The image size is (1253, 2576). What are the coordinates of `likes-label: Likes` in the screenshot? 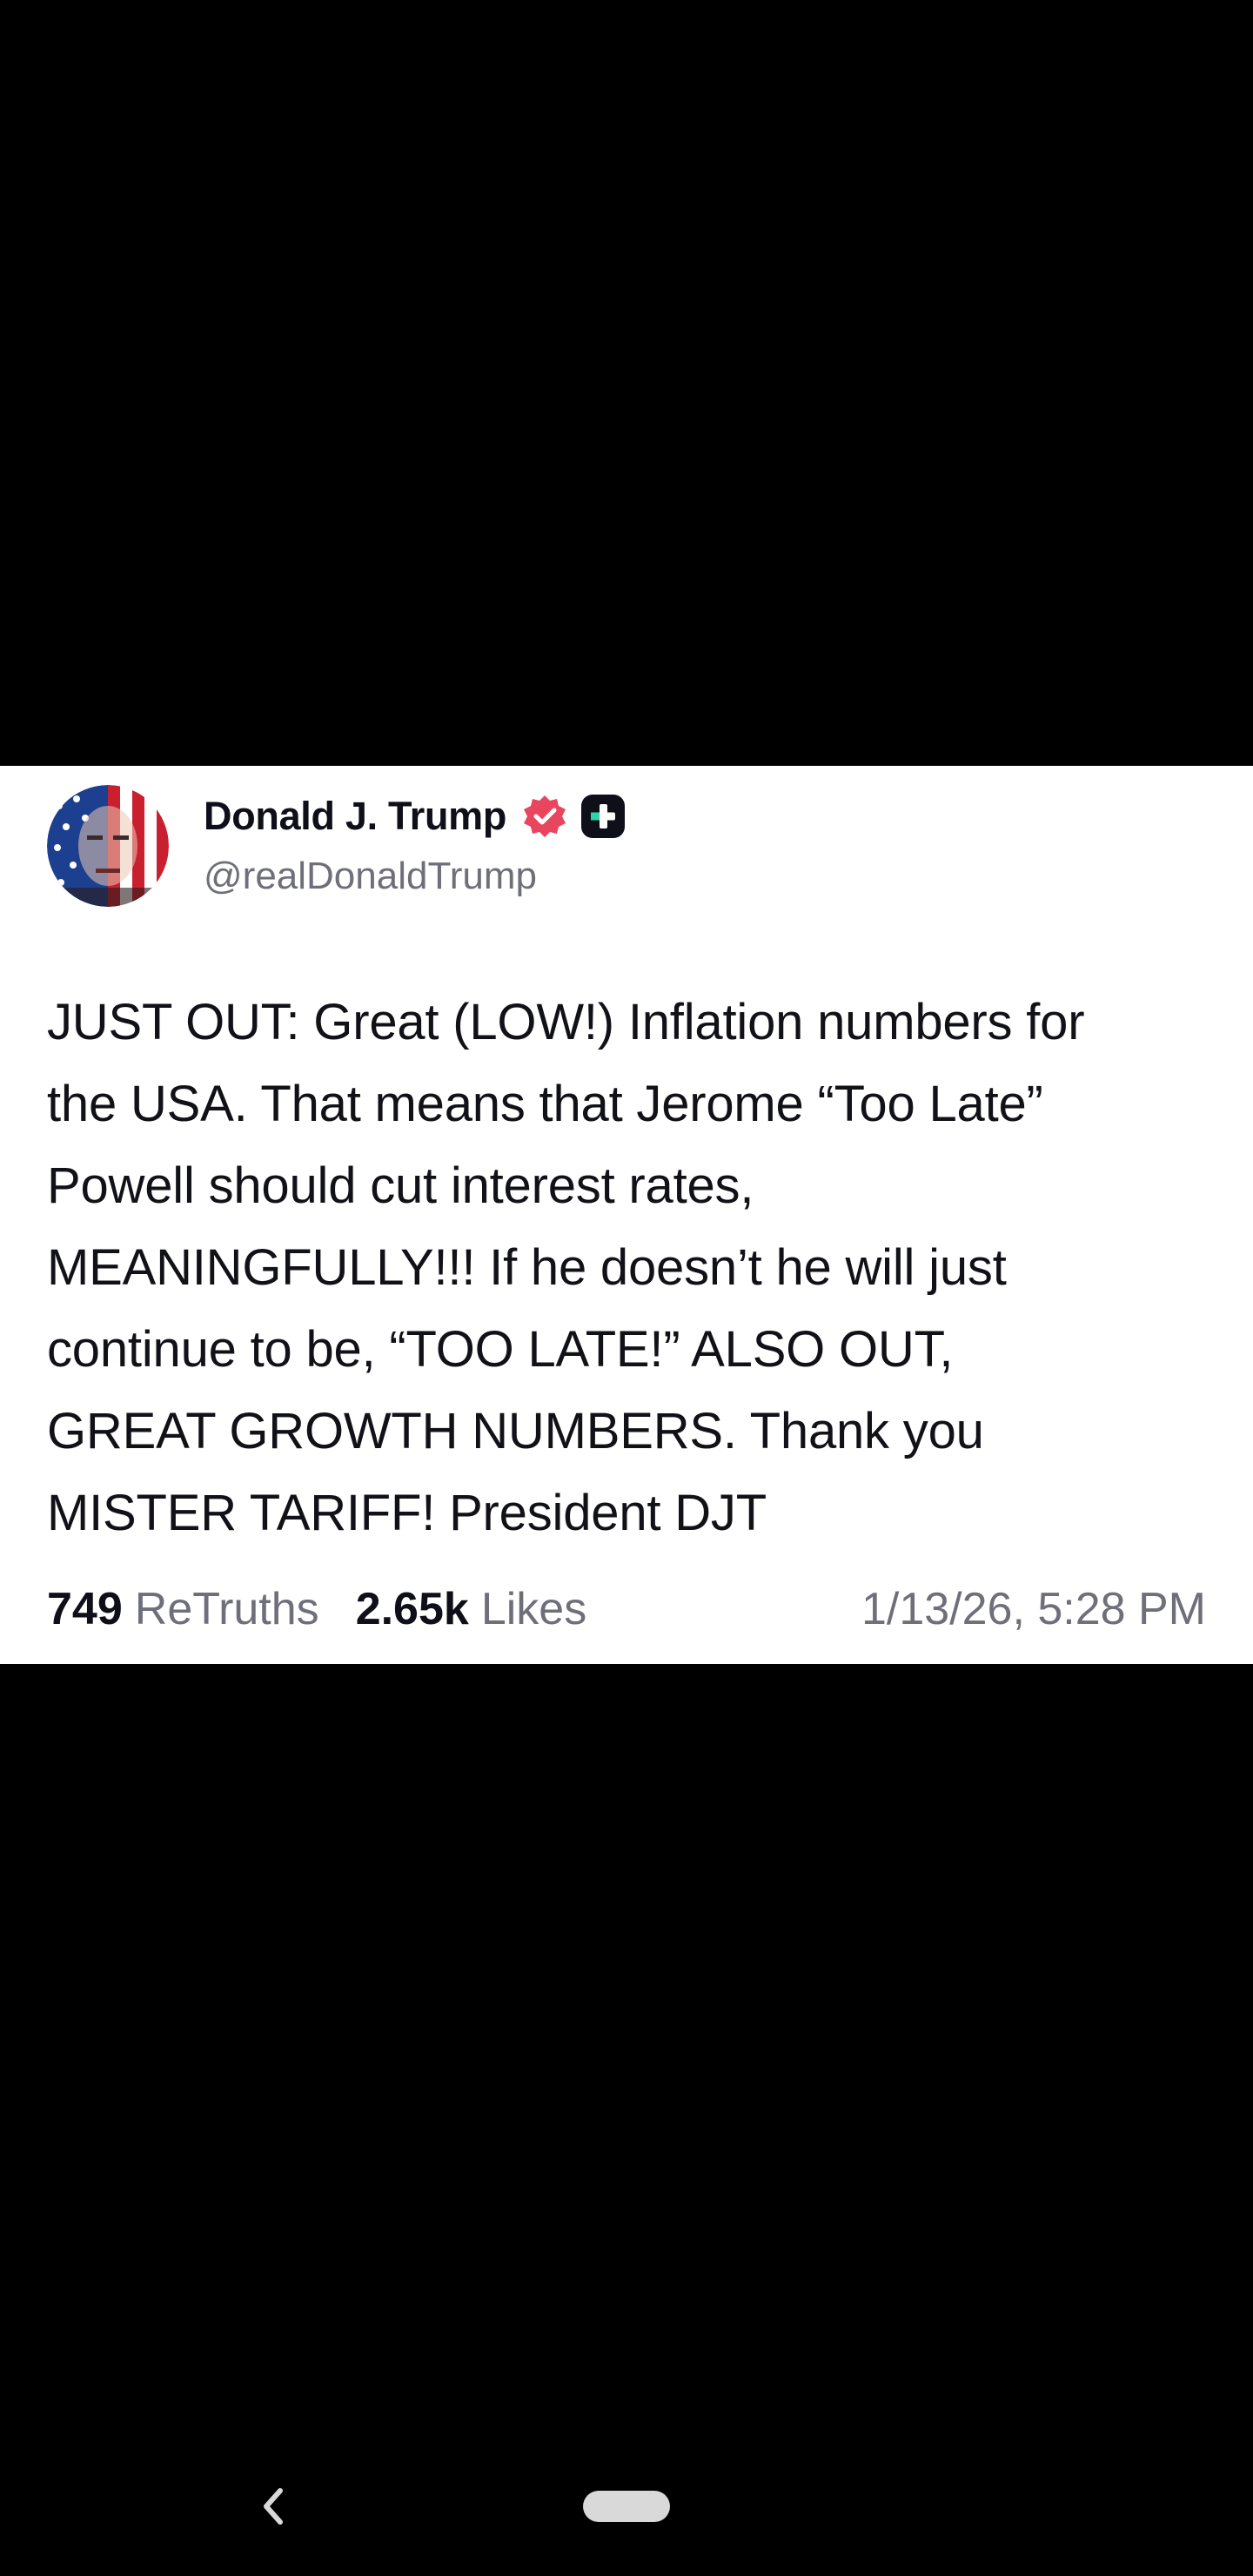 It's located at (533, 1609).